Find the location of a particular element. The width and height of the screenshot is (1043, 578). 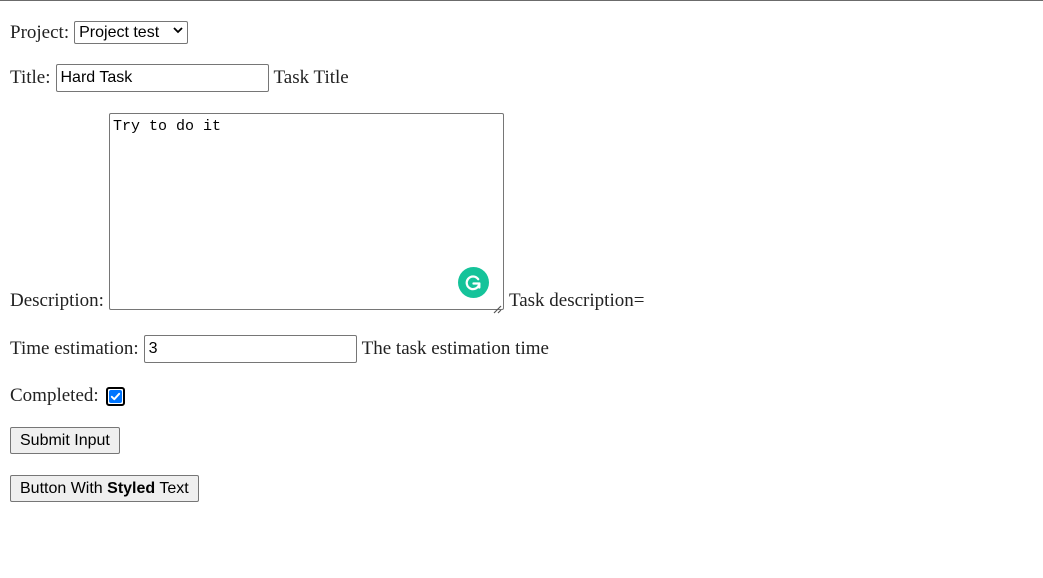

checkbox-fill is located at coordinates (115, 396).